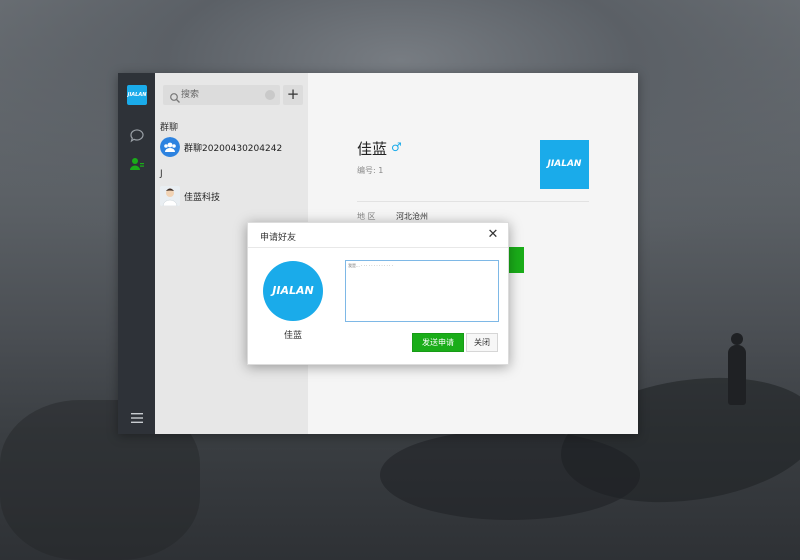 The height and width of the screenshot is (560, 800). I want to click on list-item: 佳蓝科技, so click(231, 196).